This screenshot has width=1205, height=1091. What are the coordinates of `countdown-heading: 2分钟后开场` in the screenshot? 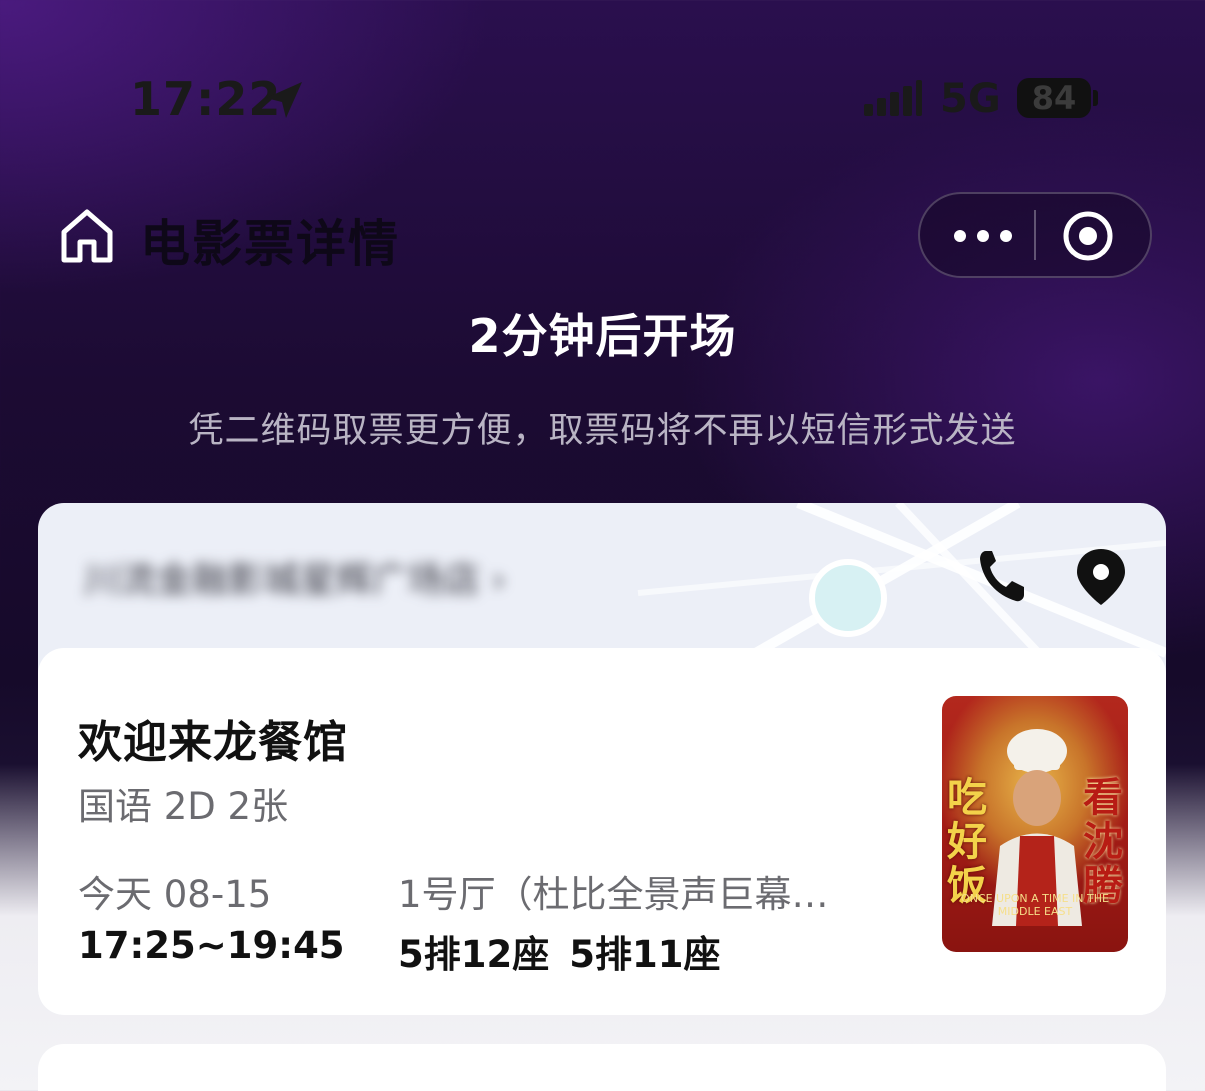 It's located at (602, 336).